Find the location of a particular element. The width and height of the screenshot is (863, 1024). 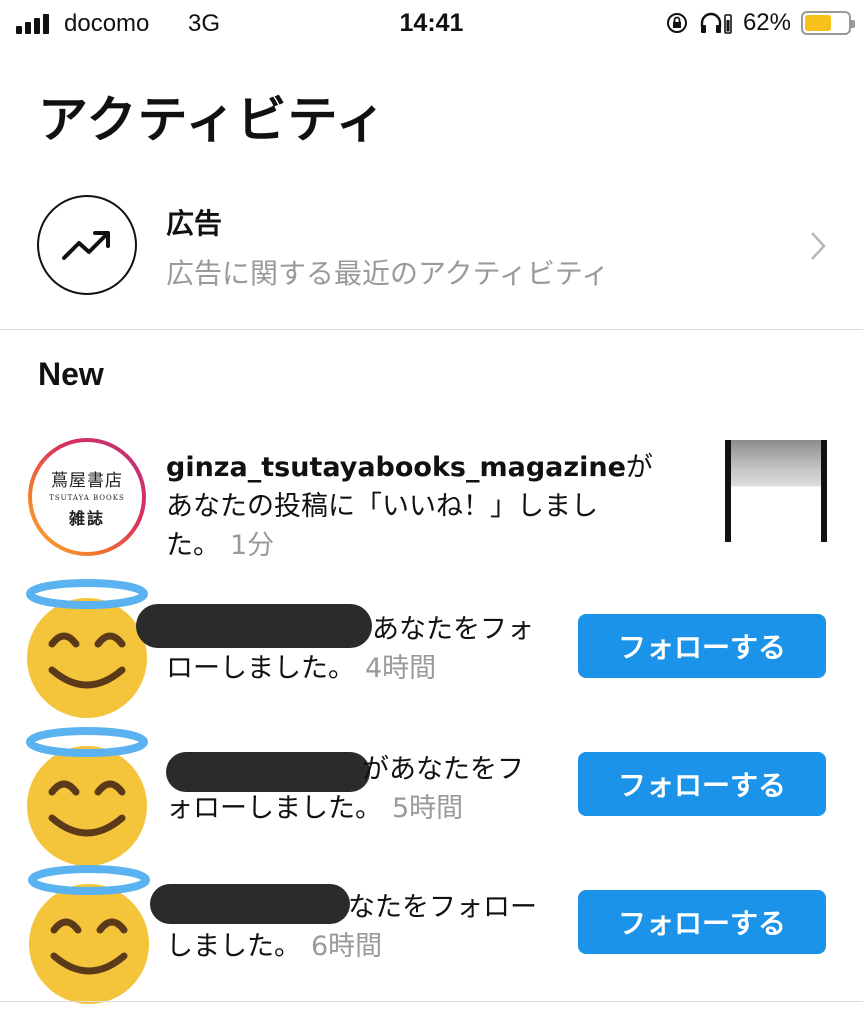

timestamp: 4時間 is located at coordinates (401, 668).